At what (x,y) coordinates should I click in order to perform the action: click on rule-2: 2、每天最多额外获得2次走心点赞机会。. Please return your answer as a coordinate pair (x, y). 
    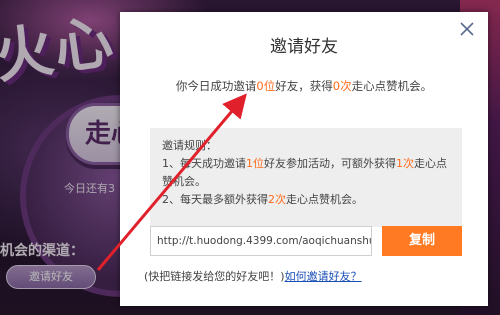
    Looking at the image, I should click on (262, 199).